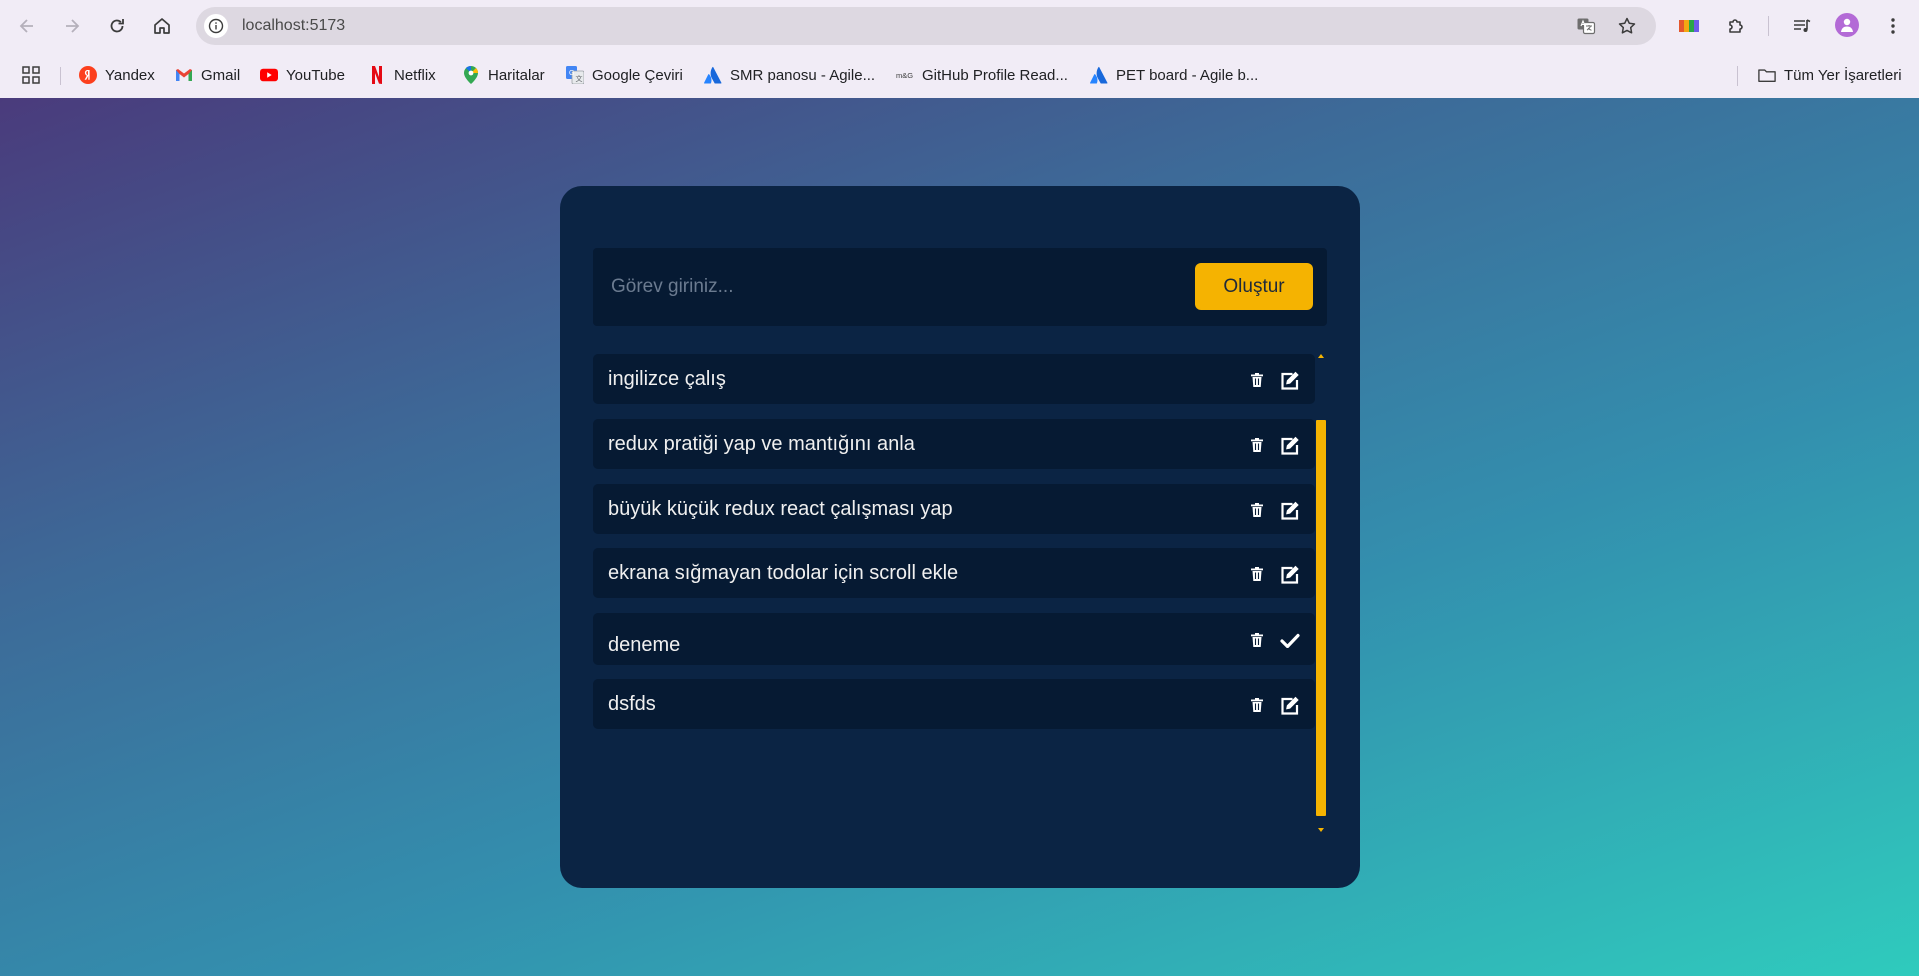 The image size is (1919, 976). I want to click on bookmark-label: Netflix, so click(415, 75).